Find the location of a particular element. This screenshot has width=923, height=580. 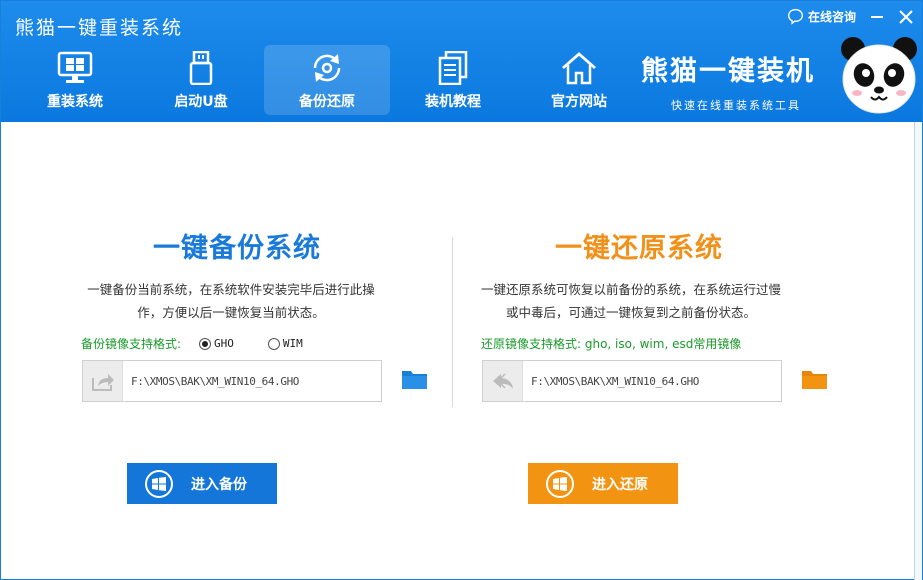

brand: 熊猫一键装机 快速在线重装系统工具 is located at coordinates (741, 81).